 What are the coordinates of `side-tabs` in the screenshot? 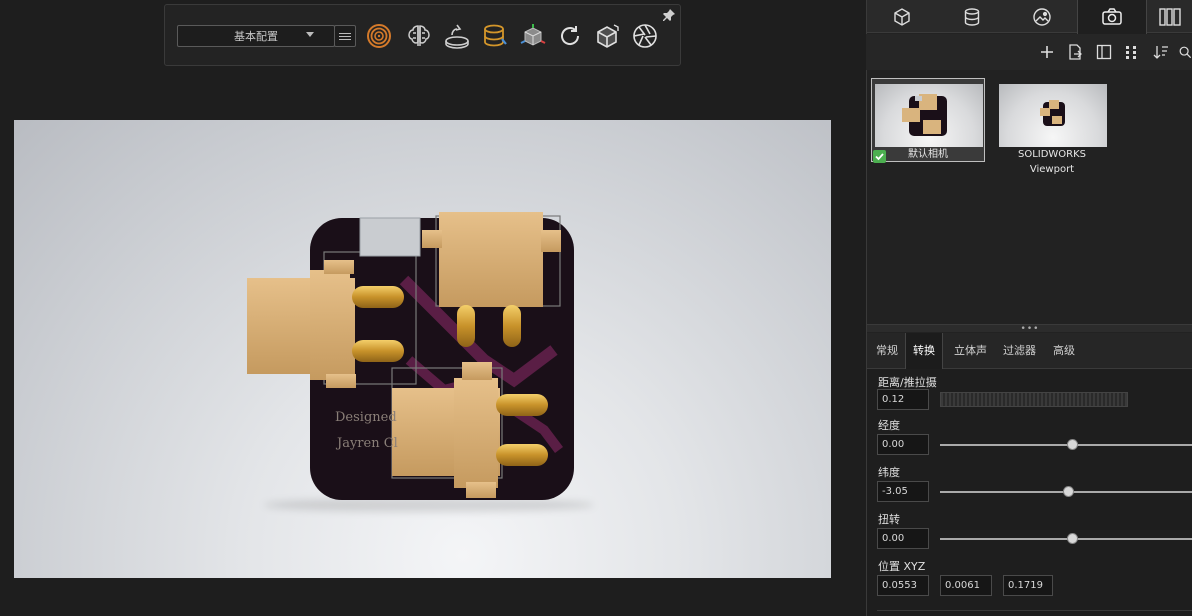 It's located at (1029, 17).